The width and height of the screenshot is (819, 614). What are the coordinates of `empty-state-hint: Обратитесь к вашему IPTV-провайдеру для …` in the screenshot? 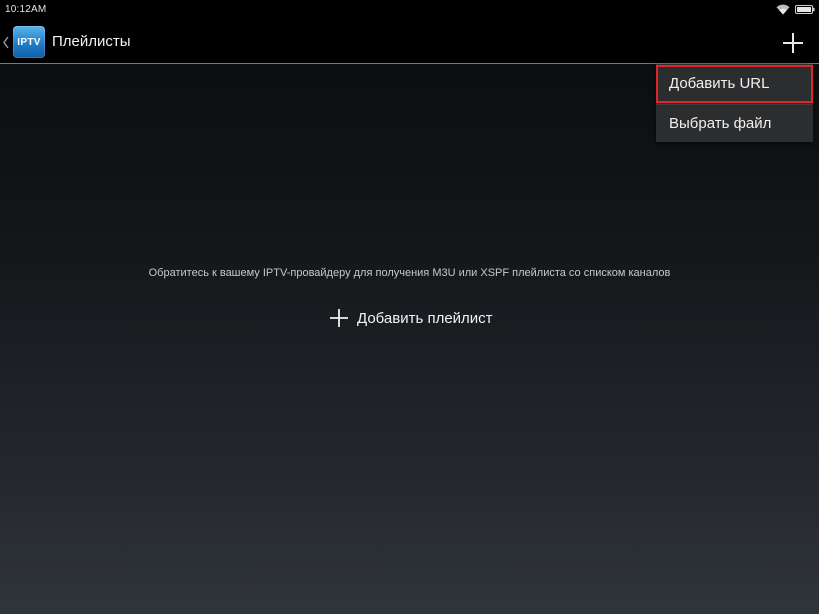 It's located at (409, 273).